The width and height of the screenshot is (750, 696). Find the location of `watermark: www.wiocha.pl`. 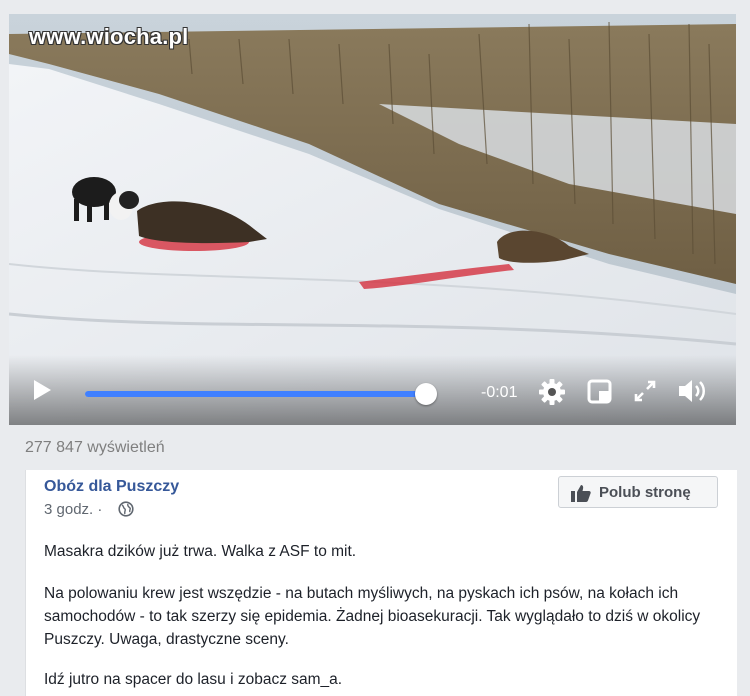

watermark: www.wiocha.pl is located at coordinates (109, 36).